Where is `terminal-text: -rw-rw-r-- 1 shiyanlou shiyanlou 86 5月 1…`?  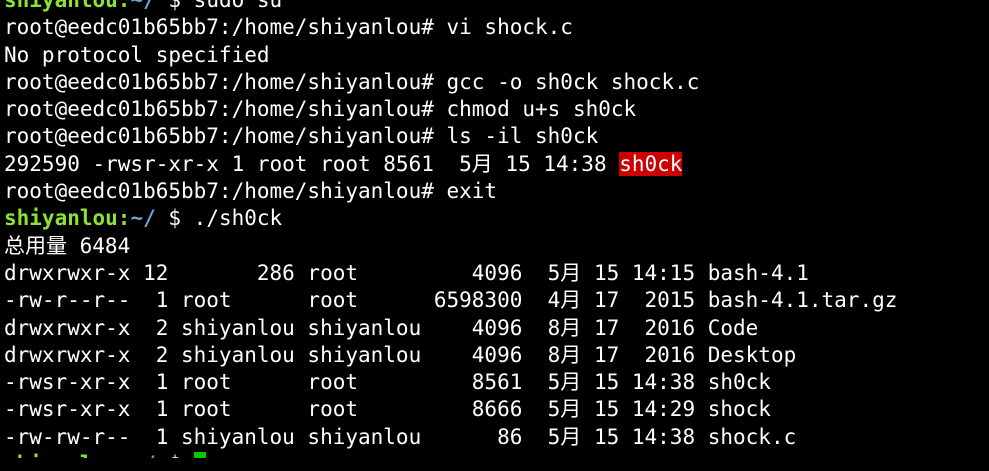 terminal-text: -rw-rw-r-- 1 shiyanlou shiyanlou 86 5月 1… is located at coordinates (400, 436).